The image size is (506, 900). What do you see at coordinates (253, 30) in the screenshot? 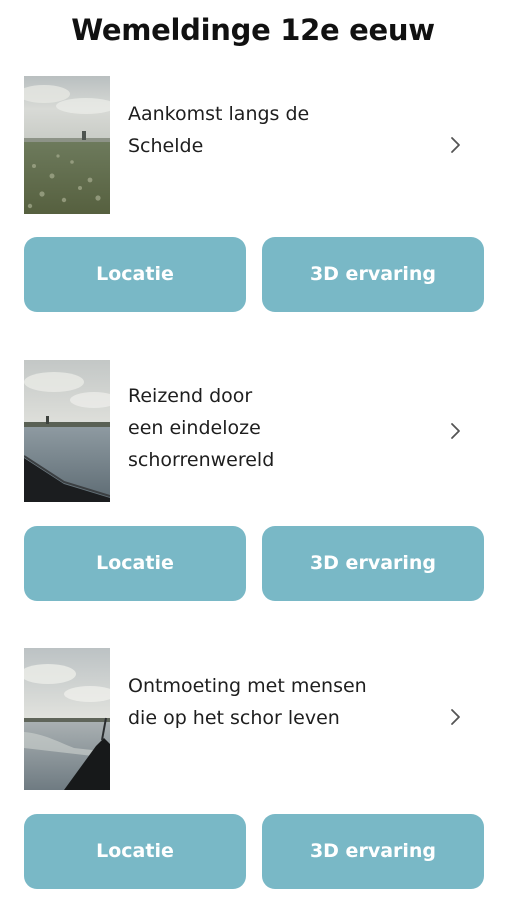
I see `page-title: Wemeldinge 12e eeuw` at bounding box center [253, 30].